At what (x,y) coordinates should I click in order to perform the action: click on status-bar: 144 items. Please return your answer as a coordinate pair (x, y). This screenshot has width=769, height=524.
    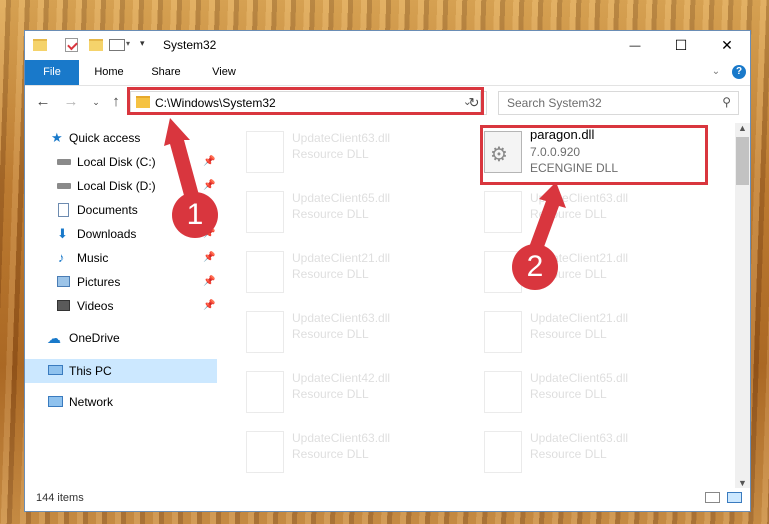
    Looking at the image, I should click on (387, 498).